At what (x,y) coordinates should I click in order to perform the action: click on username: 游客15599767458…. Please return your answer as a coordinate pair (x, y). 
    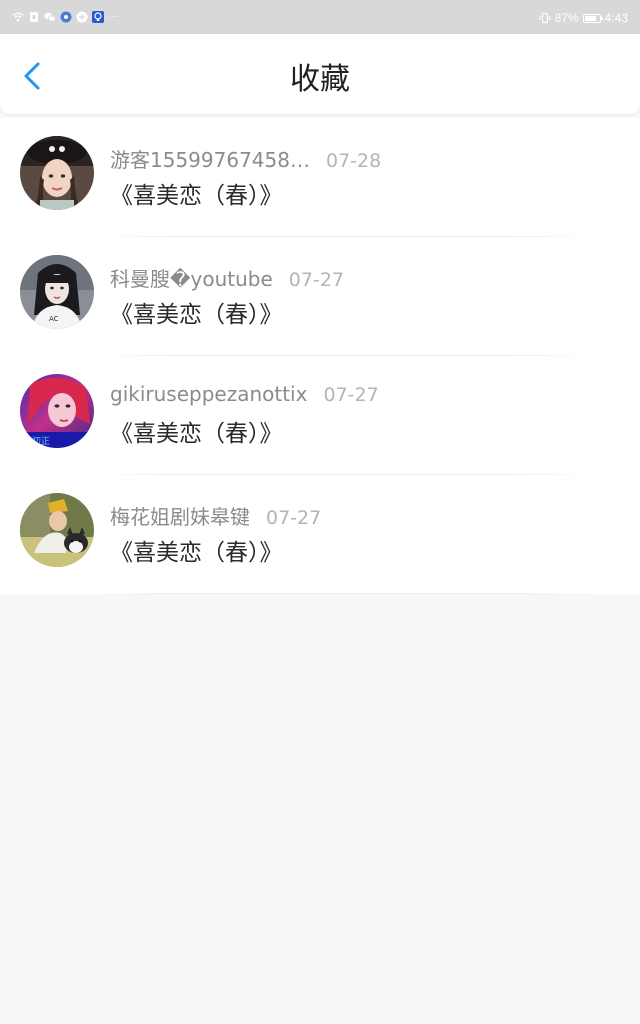
    Looking at the image, I should click on (210, 160).